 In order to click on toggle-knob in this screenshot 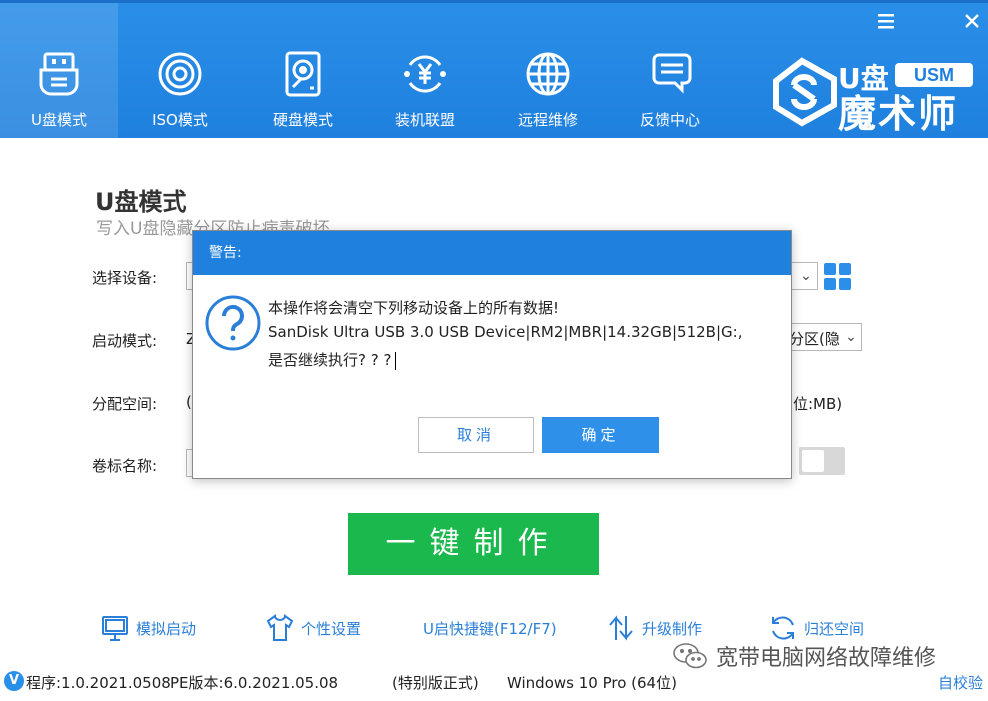, I will do `click(813, 461)`.